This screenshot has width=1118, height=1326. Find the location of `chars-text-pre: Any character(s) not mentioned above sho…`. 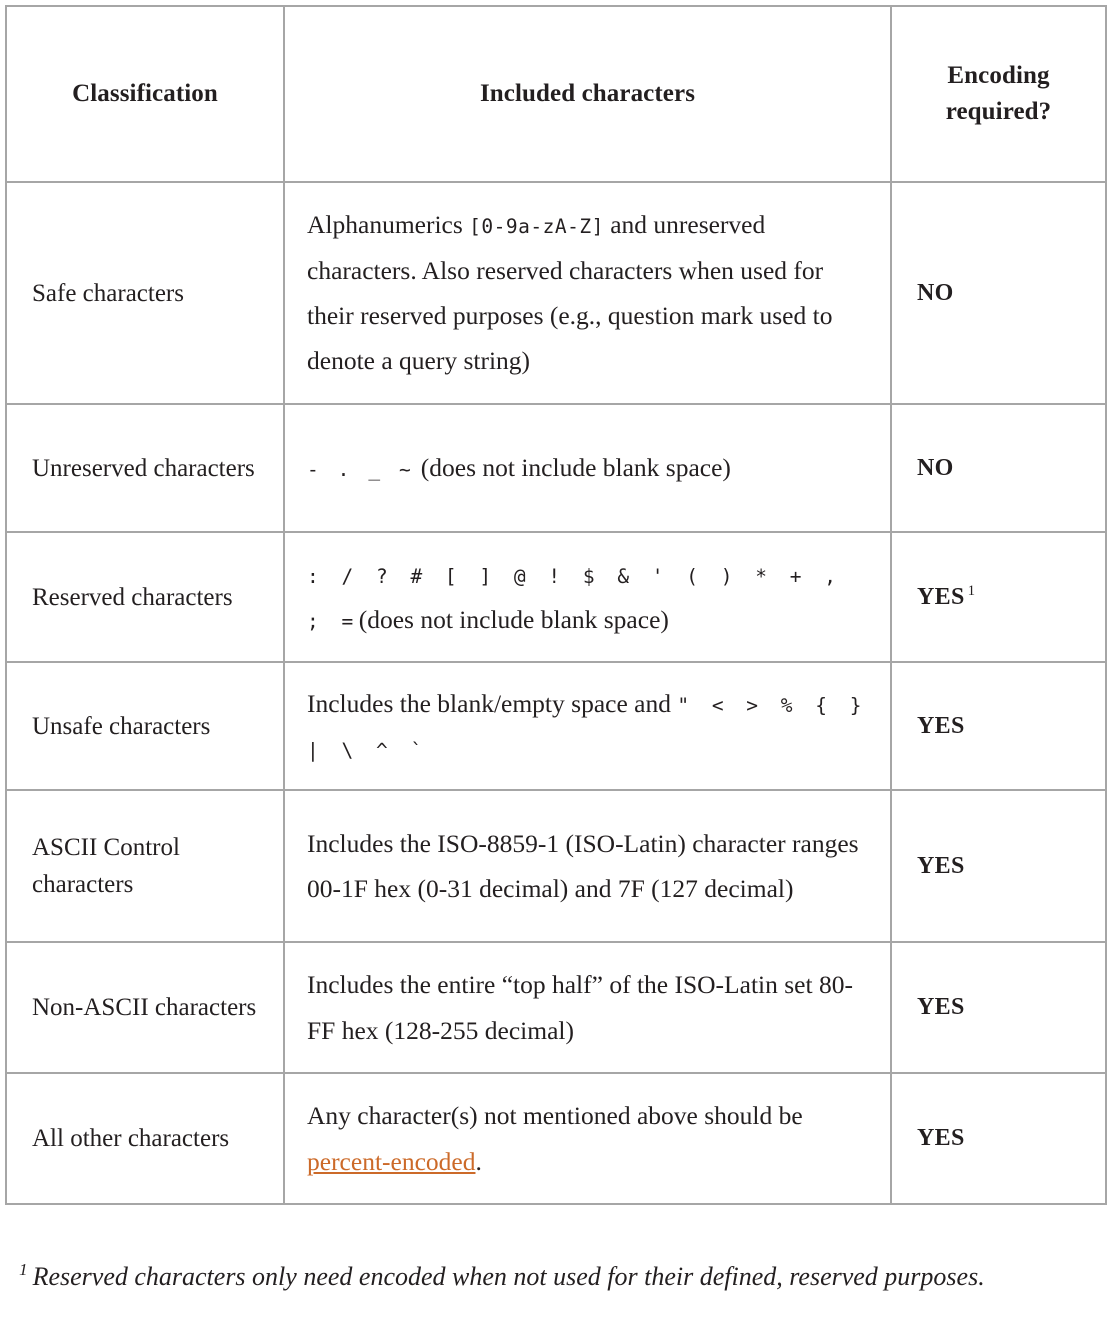

chars-text-pre: Any character(s) not mentioned above sho… is located at coordinates (555, 1116).